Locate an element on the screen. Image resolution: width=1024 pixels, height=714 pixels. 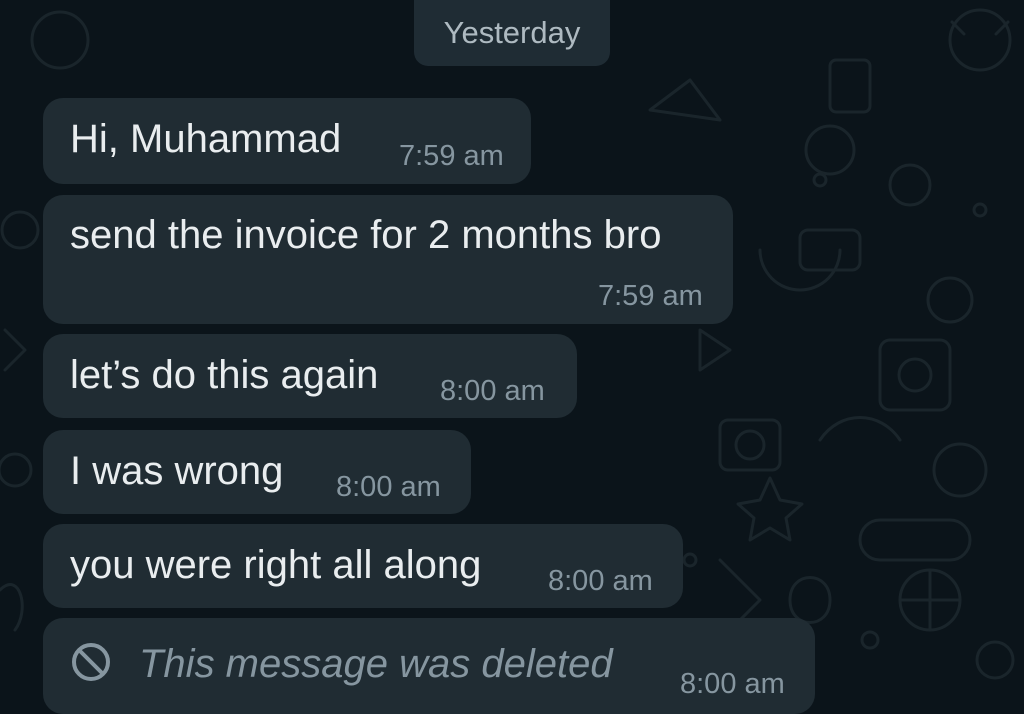
deleted-message-text: This message was deleted is located at coordinates (376, 664).